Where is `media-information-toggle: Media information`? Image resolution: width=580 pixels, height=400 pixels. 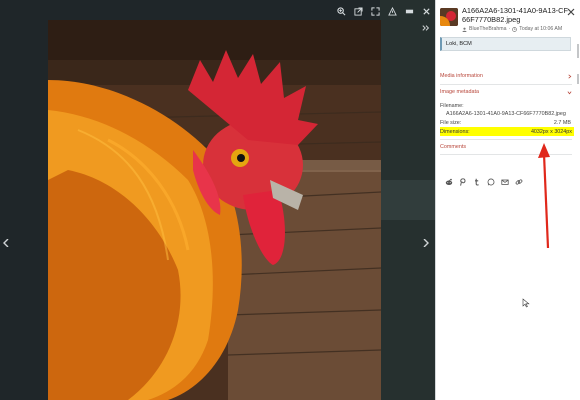
media-information-toggle: Media information is located at coordinates (506, 76).